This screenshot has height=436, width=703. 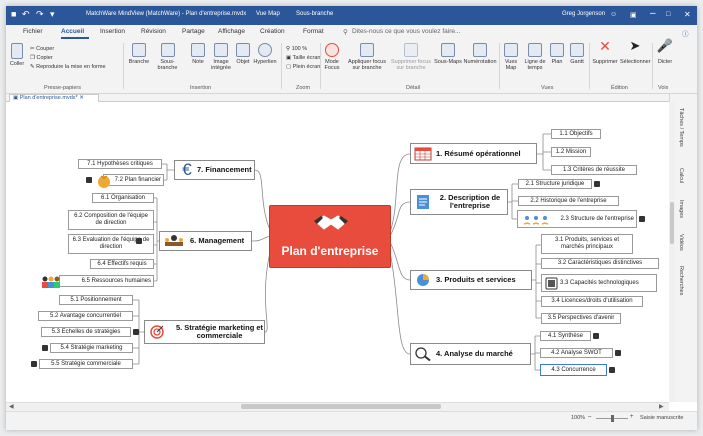 I want to click on subtopic-4-2: 4.2 Analyse SWOT, so click(x=576, y=353).